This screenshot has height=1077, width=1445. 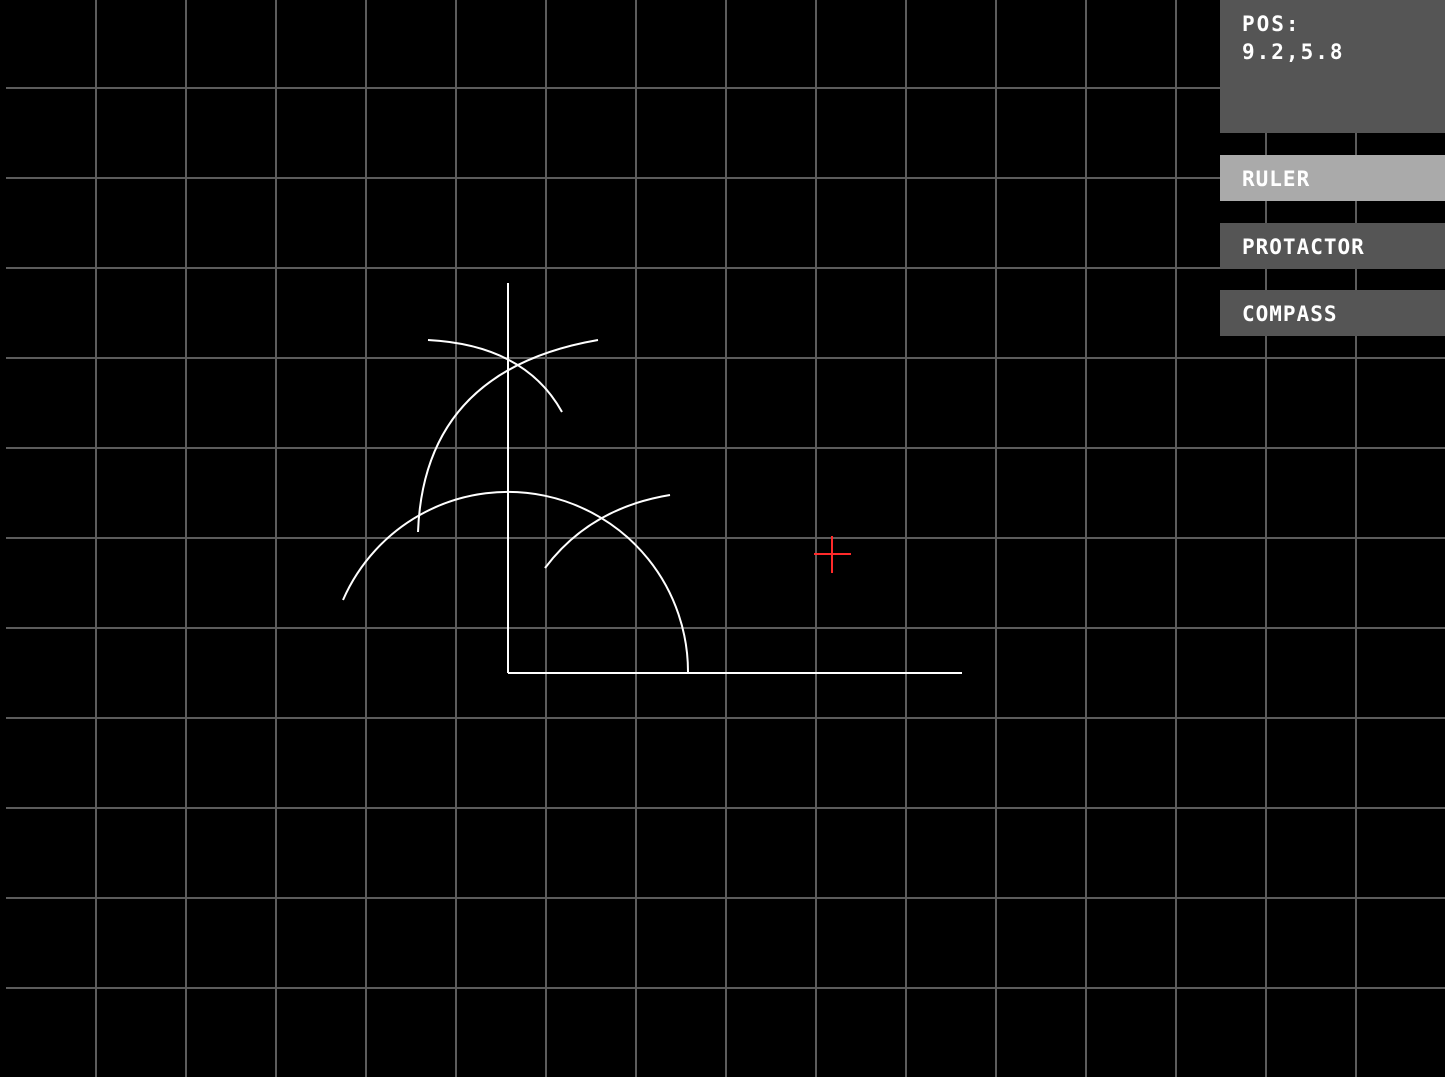 What do you see at coordinates (607, 531) in the screenshot?
I see `right-compass-arc` at bounding box center [607, 531].